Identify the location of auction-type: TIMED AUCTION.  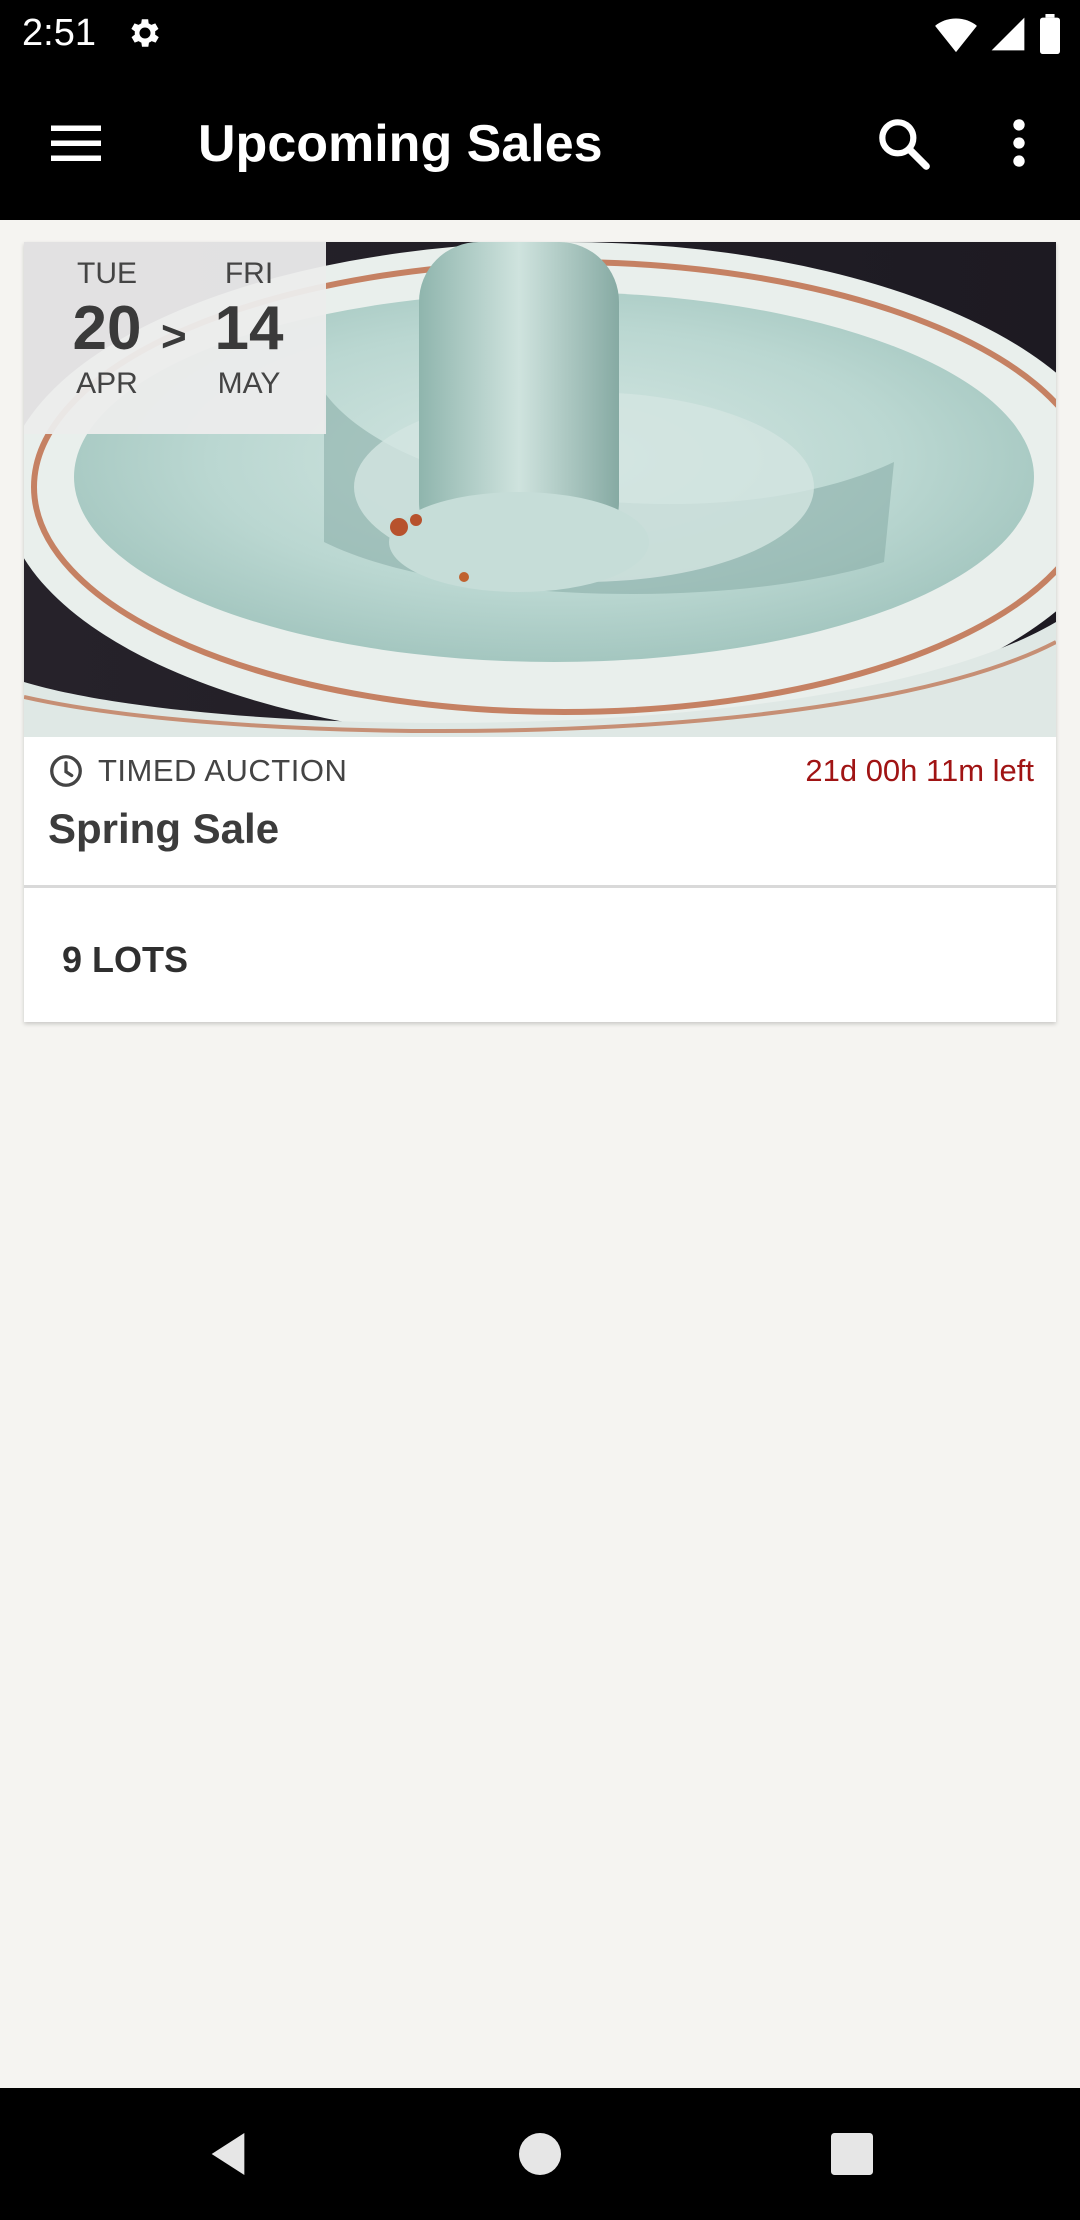
(223, 770).